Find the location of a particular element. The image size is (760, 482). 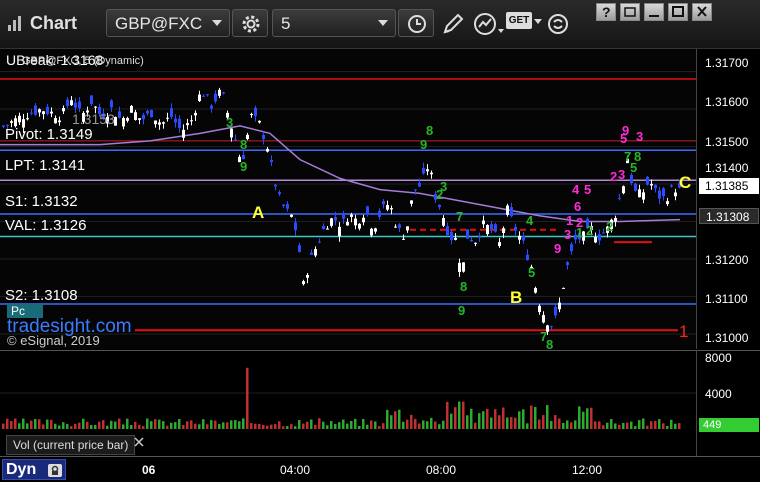

sequential-count-label: 9 is located at coordinates (461, 310).